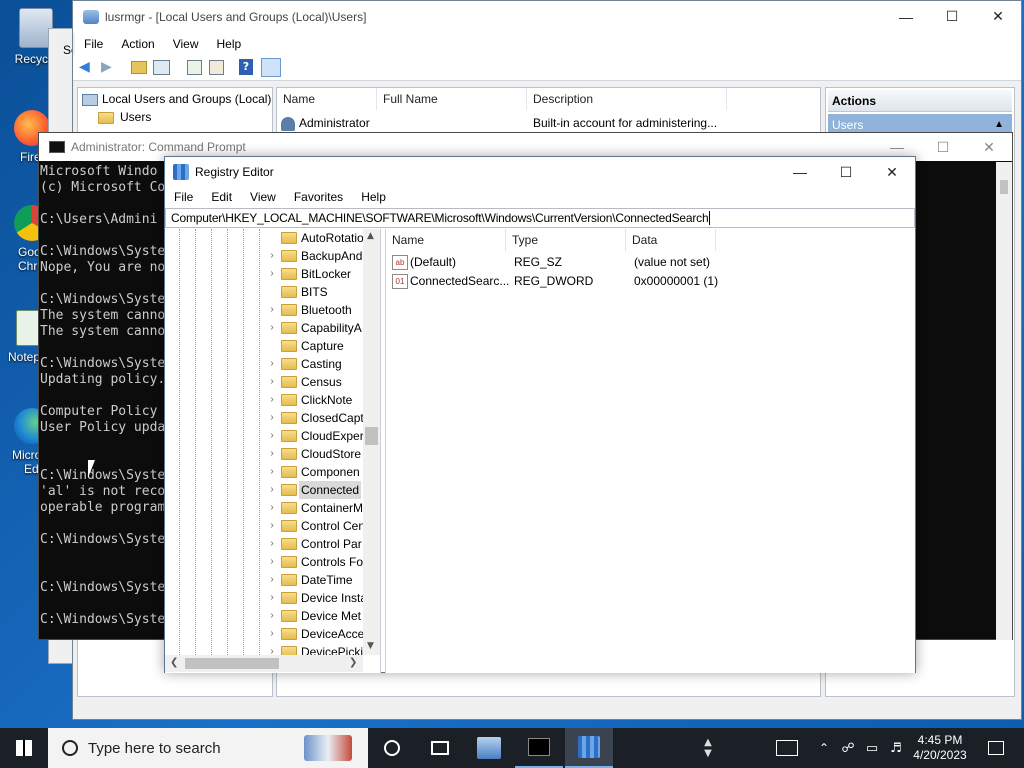 The width and height of the screenshot is (1024, 768). I want to click on tree-item-users: Users, so click(126, 117).